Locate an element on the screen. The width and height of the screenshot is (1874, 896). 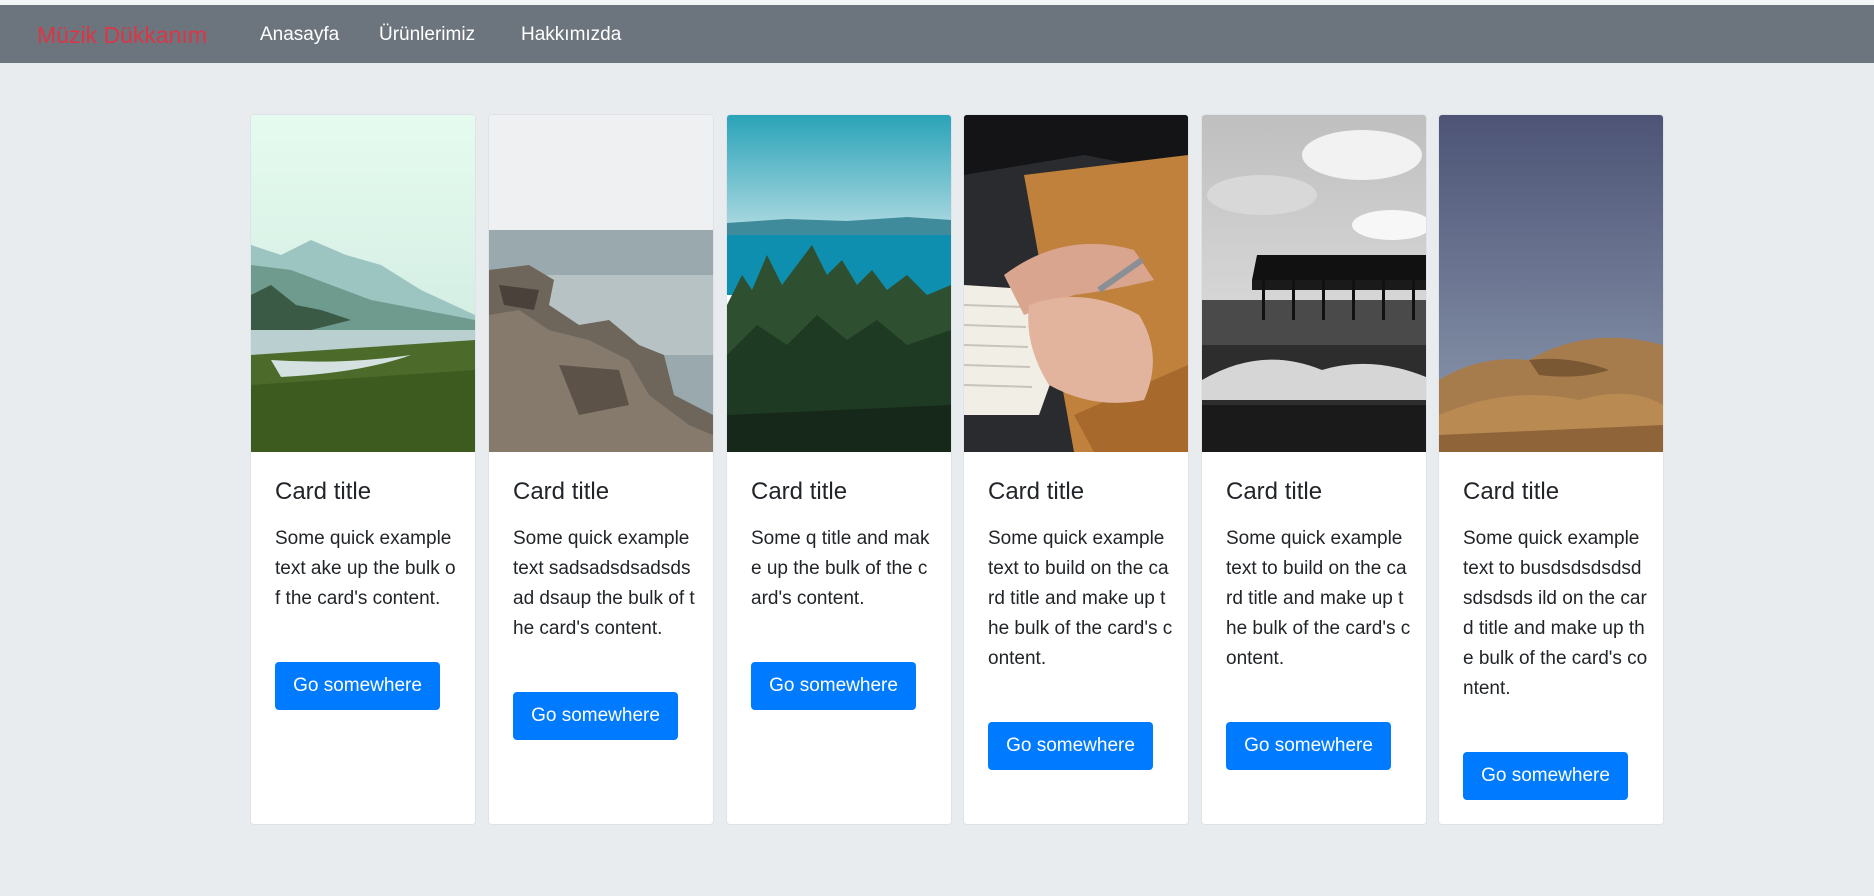
nav-link-hakkimizda: Hakkımızda is located at coordinates (571, 35).